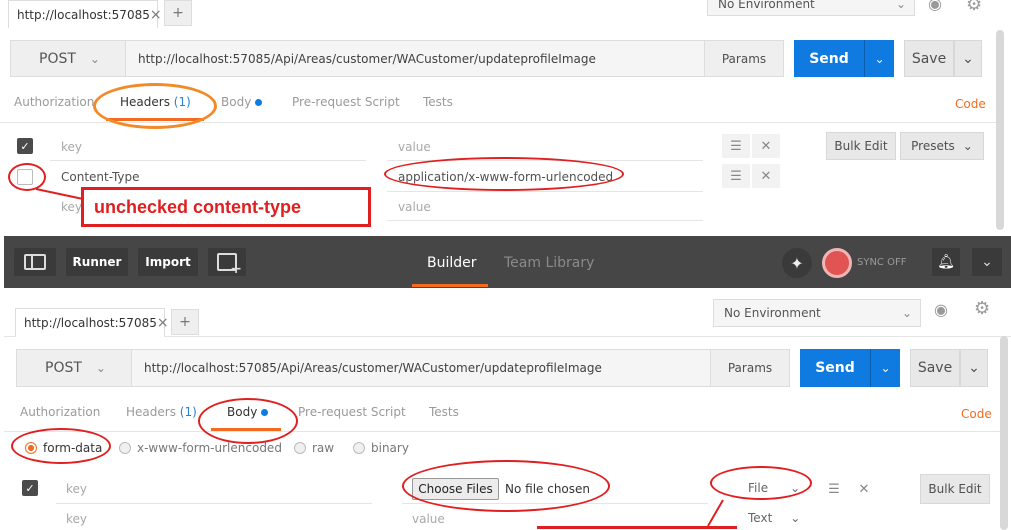 The image size is (1011, 530). I want to click on sidebar-icon, so click(35, 262).